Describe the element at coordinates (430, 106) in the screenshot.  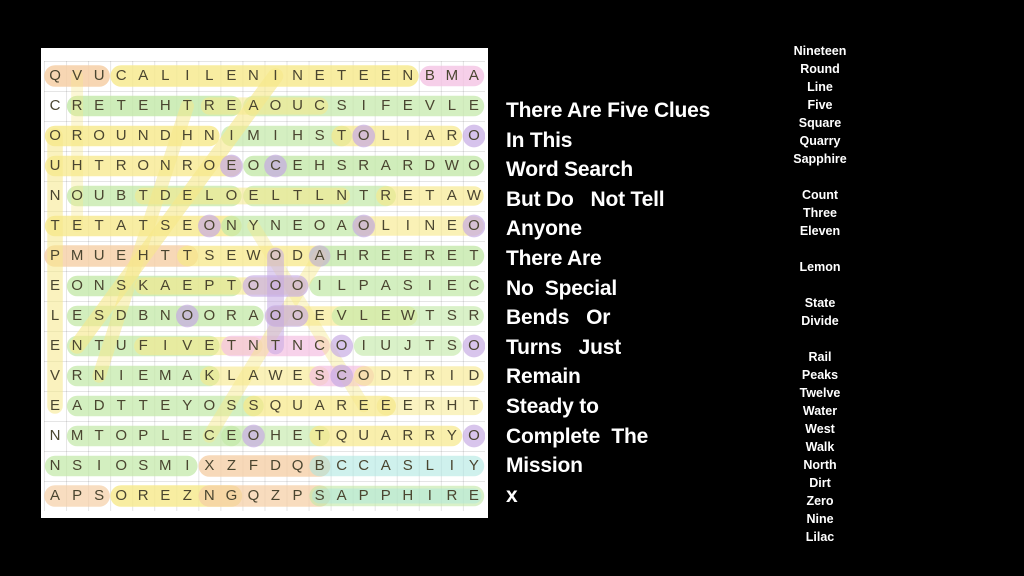
I see `grid-cell: V` at that location.